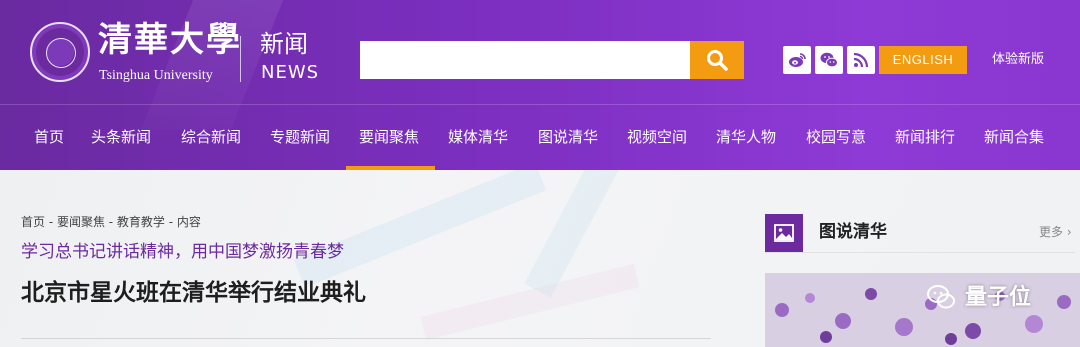 This screenshot has width=1080, height=347. I want to click on nav-item-topics: 专题新闻, so click(300, 137).